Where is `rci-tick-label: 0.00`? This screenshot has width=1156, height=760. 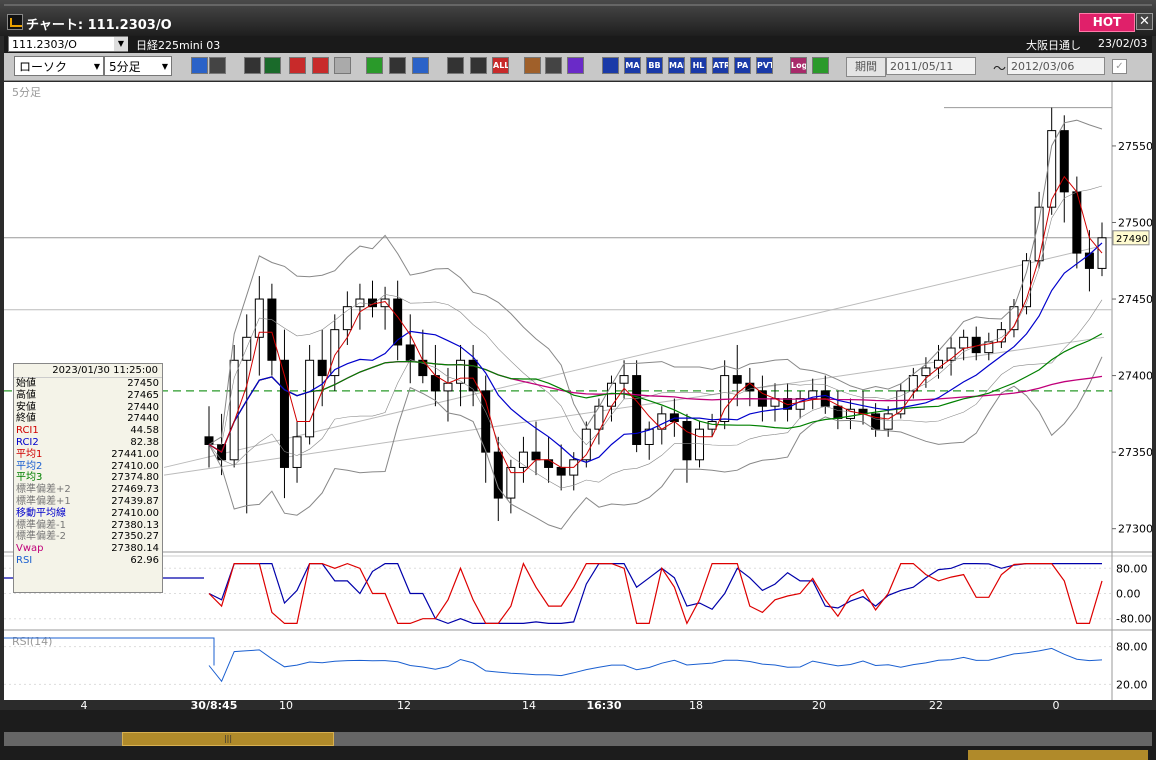 rci-tick-label: 0.00 is located at coordinates (1128, 594).